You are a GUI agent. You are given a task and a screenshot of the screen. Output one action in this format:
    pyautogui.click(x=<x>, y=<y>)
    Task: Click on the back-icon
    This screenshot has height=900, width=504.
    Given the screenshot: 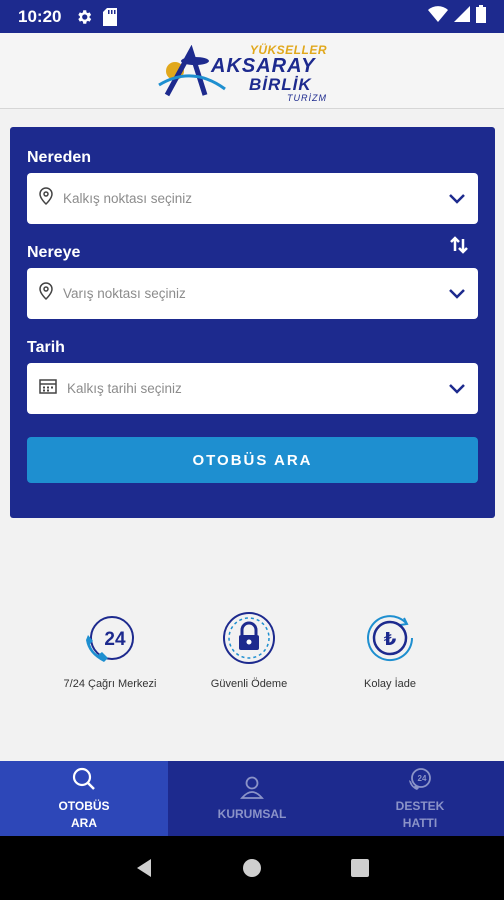 What is the action you would take?
    pyautogui.click(x=144, y=868)
    